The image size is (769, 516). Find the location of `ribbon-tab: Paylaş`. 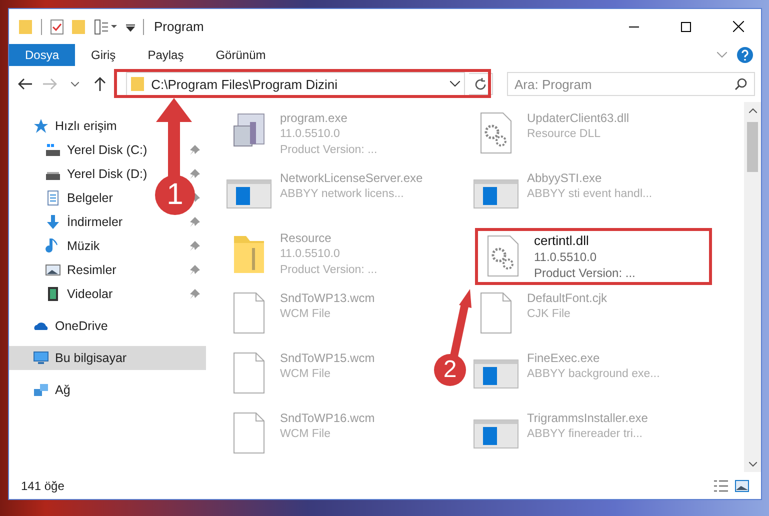

ribbon-tab: Paylaş is located at coordinates (166, 55).